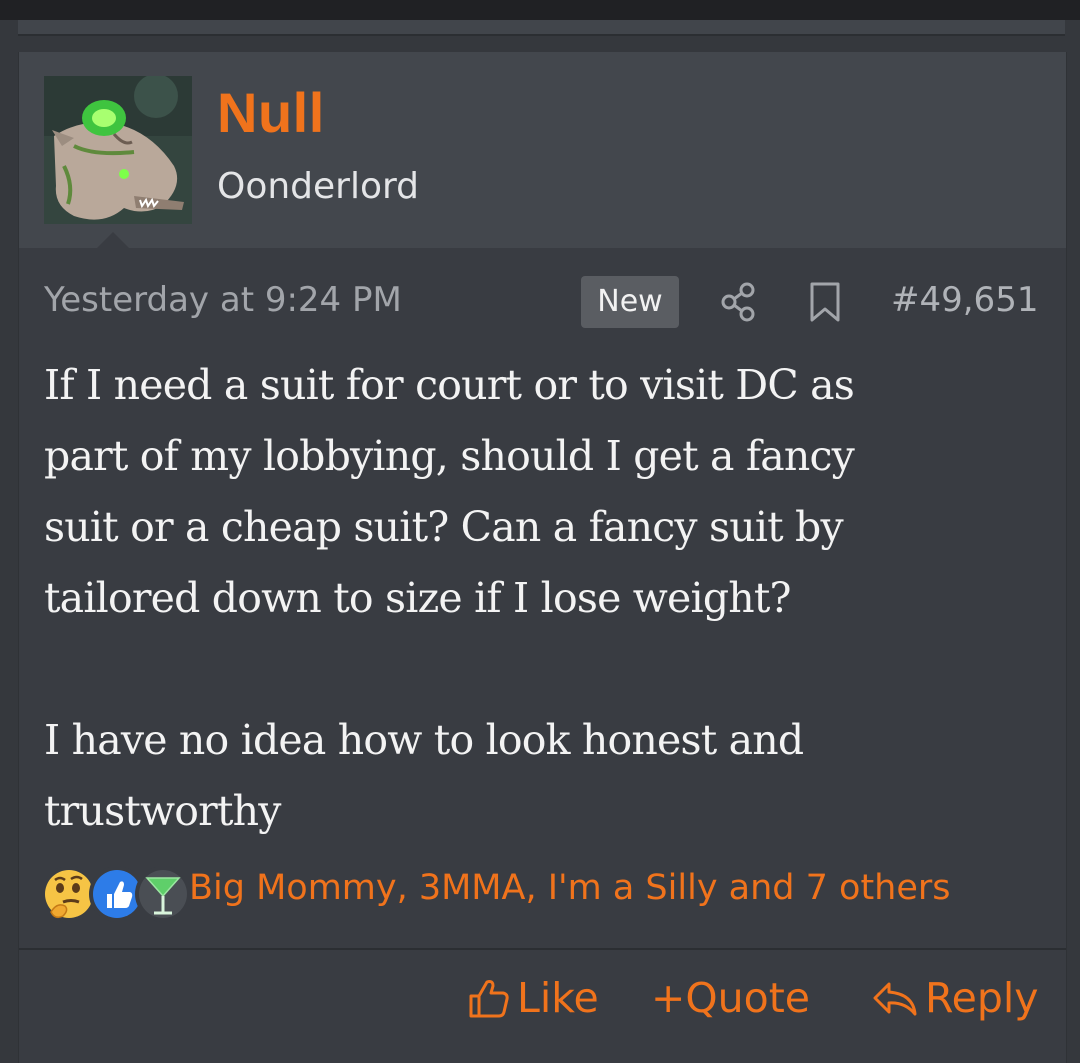 This screenshot has height=1063, width=1080. I want to click on plus-icon: +, so click(668, 998).